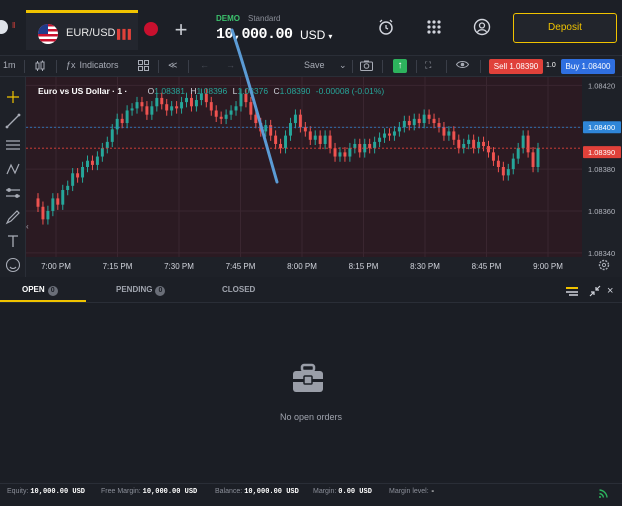  I want to click on tab-previous-stub: ‖, so click(13, 30).